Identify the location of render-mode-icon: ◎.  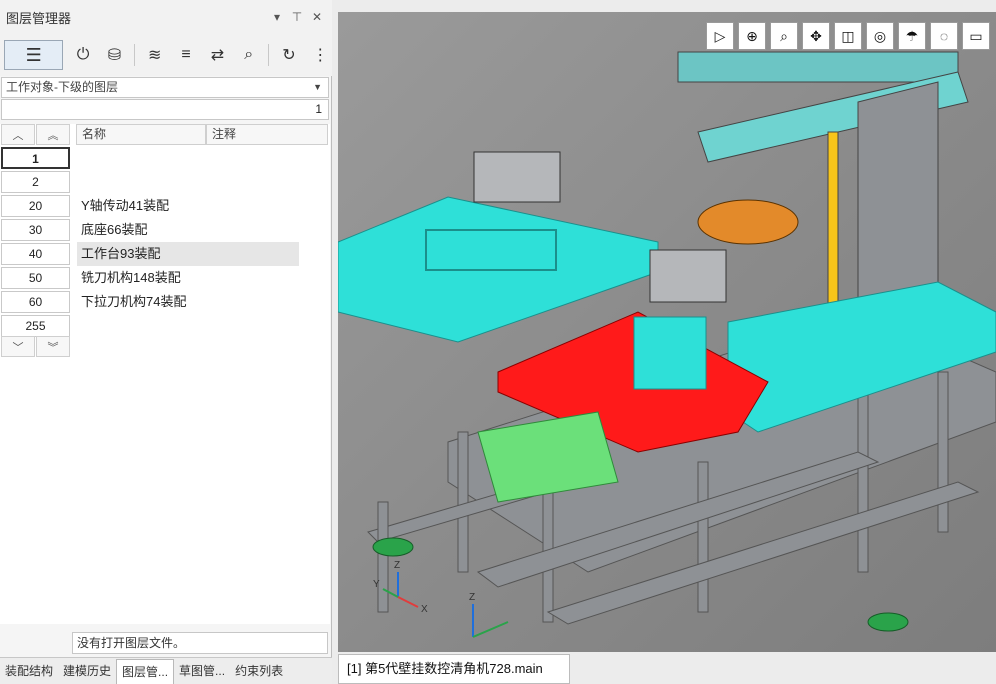
(880, 36).